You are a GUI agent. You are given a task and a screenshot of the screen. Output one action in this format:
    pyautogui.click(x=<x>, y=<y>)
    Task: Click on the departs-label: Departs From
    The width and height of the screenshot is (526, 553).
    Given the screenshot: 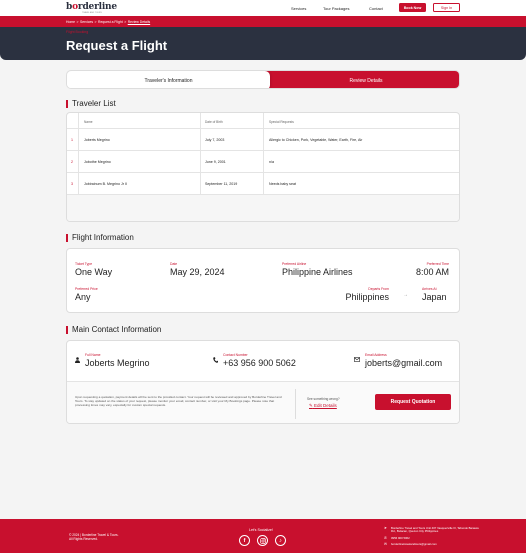 What is the action you would take?
    pyautogui.click(x=378, y=289)
    